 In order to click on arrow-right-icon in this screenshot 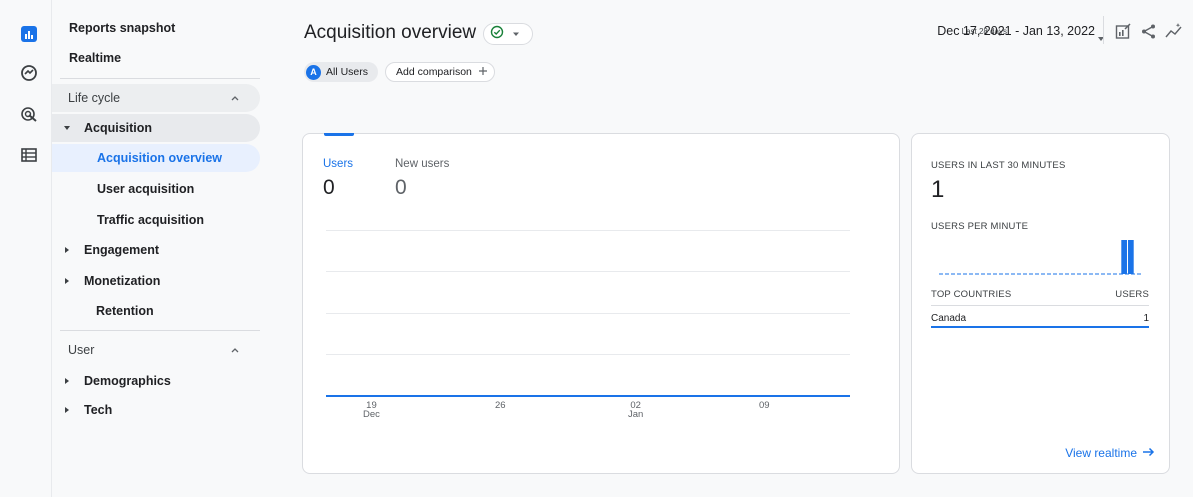, I will do `click(1149, 453)`.